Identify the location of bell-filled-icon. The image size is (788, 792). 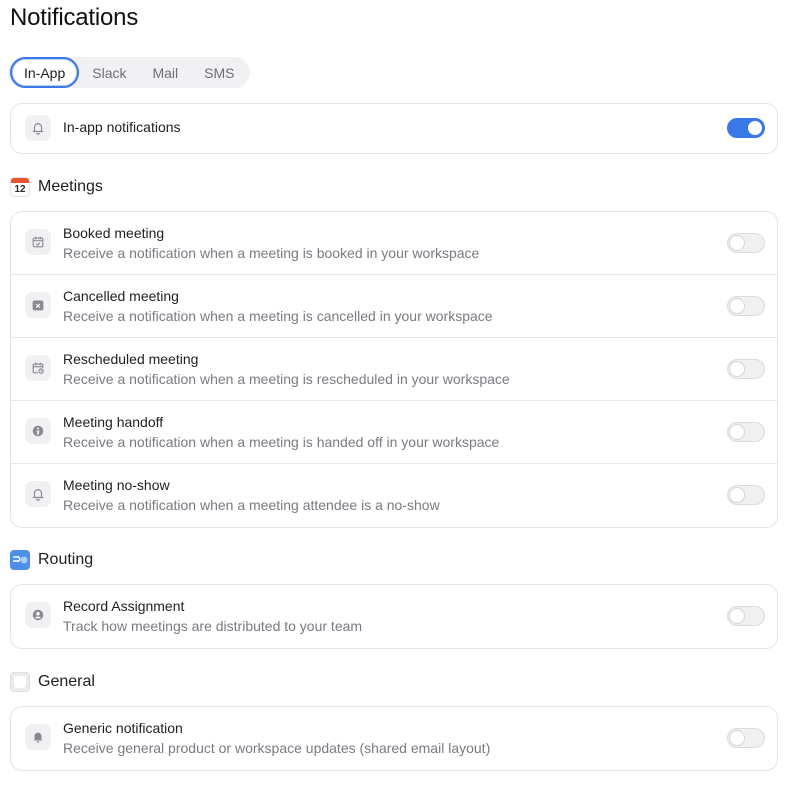
(38, 737).